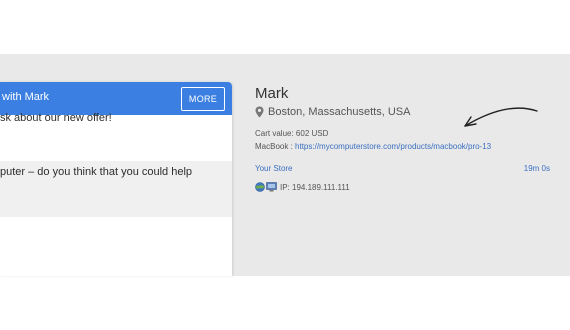  I want to click on browser-globe-icon, so click(260, 187).